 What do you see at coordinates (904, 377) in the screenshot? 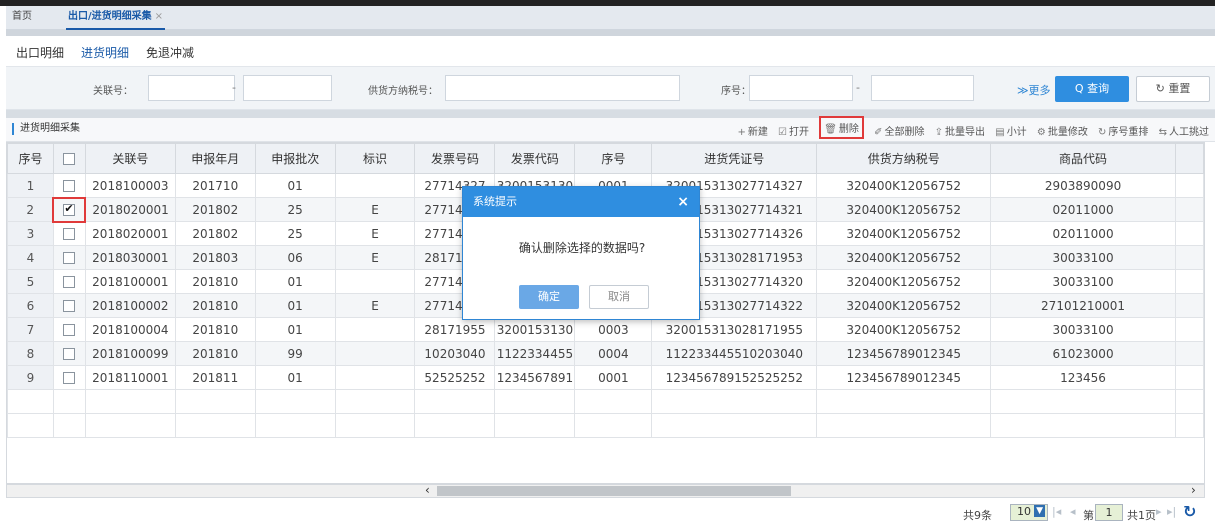
I see `cell-supplier-tax: 123456789012345` at bounding box center [904, 377].